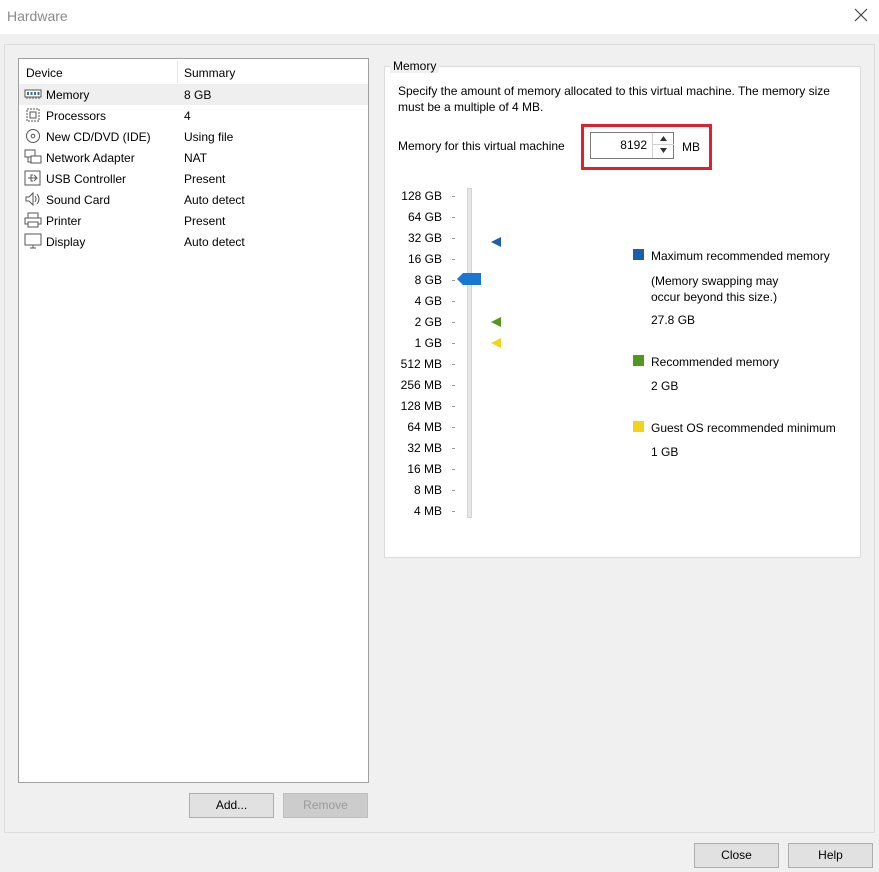  Describe the element at coordinates (481, 146) in the screenshot. I see `memory-field-label: Memory for this virtual machine` at that location.